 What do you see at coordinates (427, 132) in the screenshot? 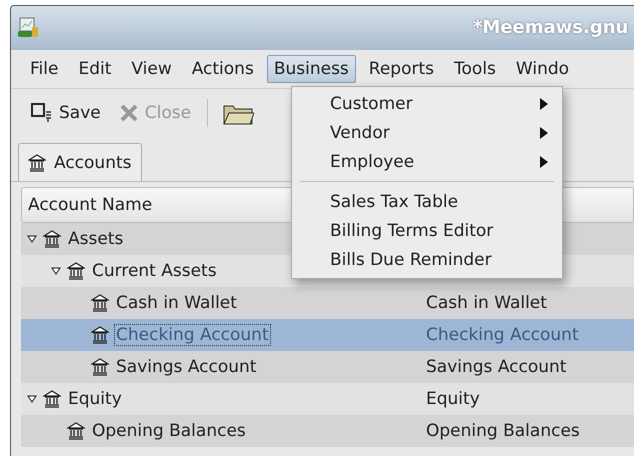
I see `menu-option: Vendor` at bounding box center [427, 132].